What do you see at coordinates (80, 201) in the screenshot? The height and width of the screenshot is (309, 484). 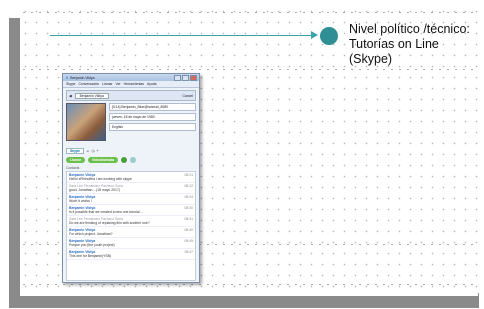 I see `message-body: Wow! it works !` at bounding box center [80, 201].